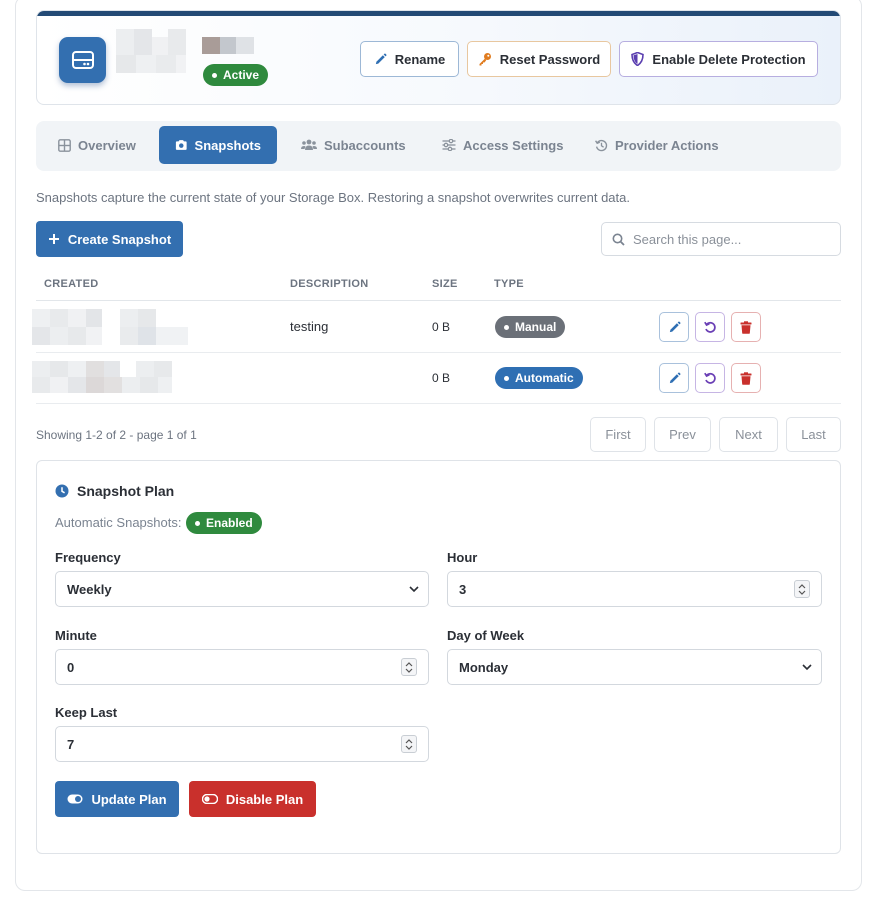  Describe the element at coordinates (109, 239) in the screenshot. I see `create-snapshot-button: Create Snapshot` at that location.